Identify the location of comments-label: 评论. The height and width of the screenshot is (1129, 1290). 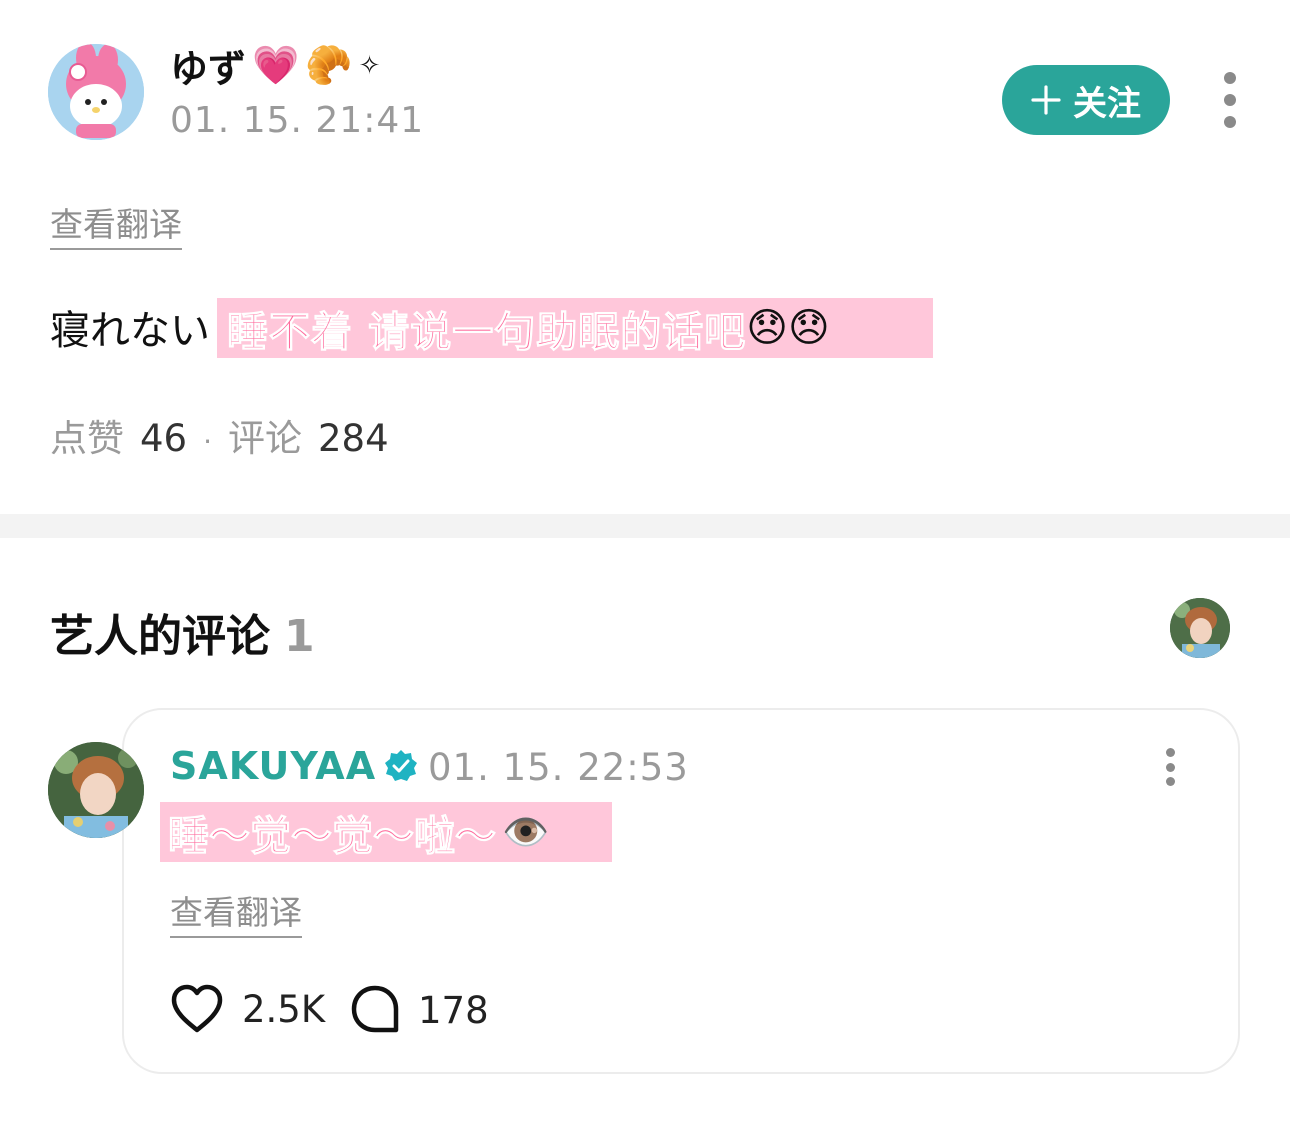
(265, 438).